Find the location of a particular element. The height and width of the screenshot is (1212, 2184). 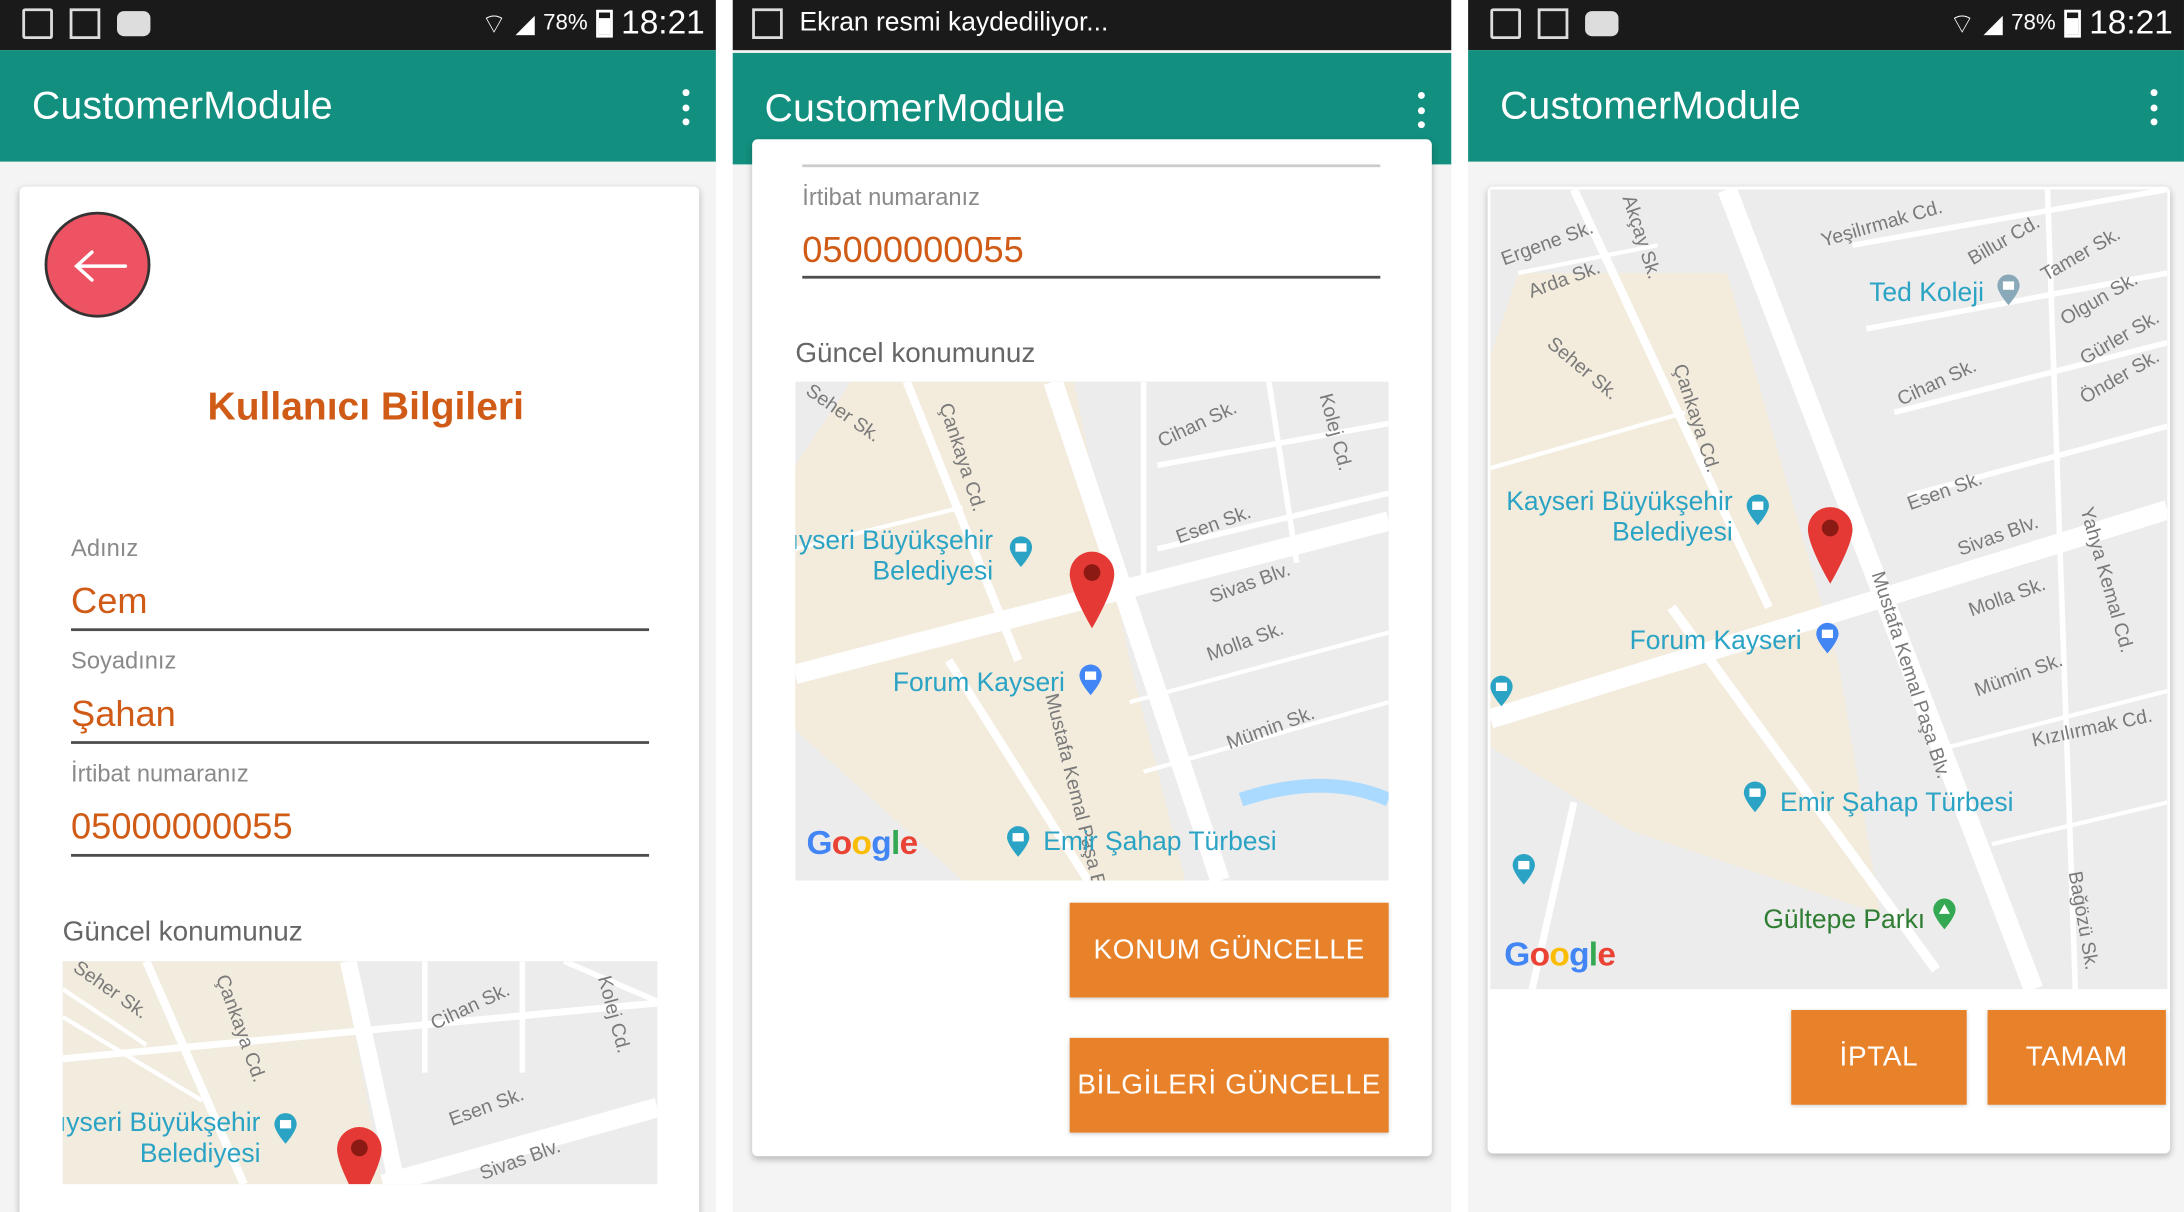

surname-label: Soyadınız is located at coordinates (124, 661).